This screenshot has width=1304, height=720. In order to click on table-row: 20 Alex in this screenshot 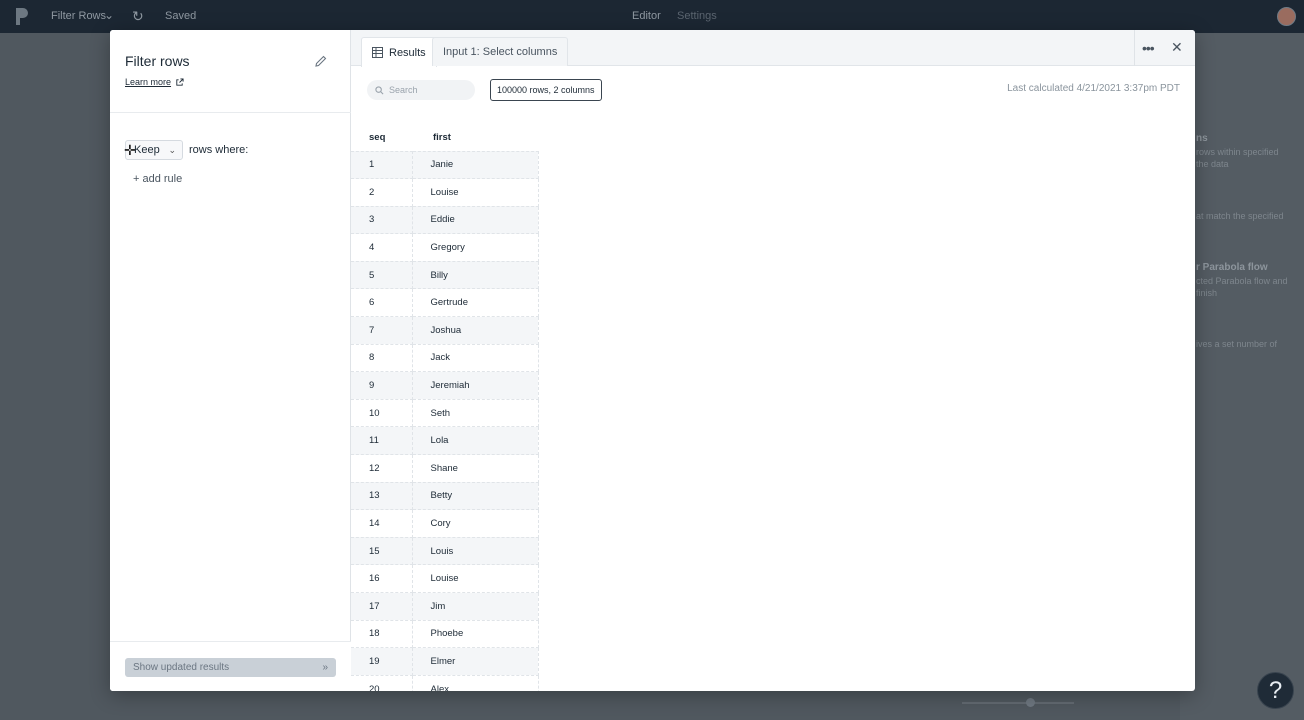, I will do `click(445, 682)`.